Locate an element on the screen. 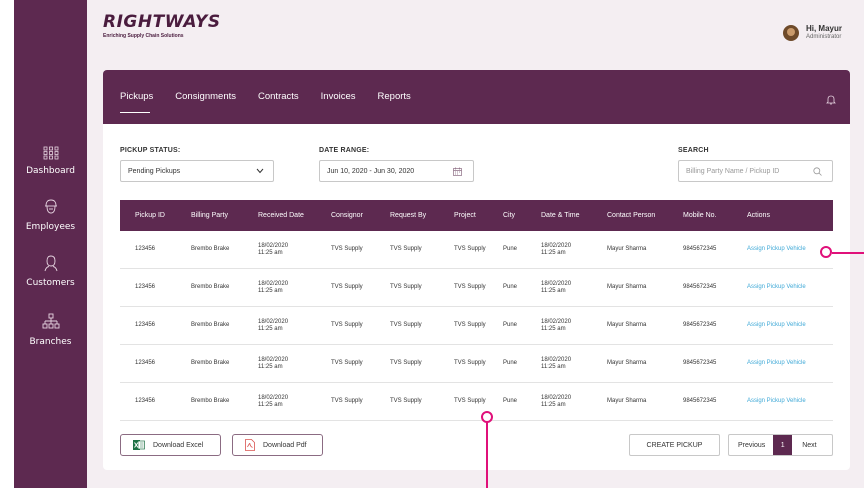 The height and width of the screenshot is (488, 864). table-cell: 9845672345 is located at coordinates (699, 401).